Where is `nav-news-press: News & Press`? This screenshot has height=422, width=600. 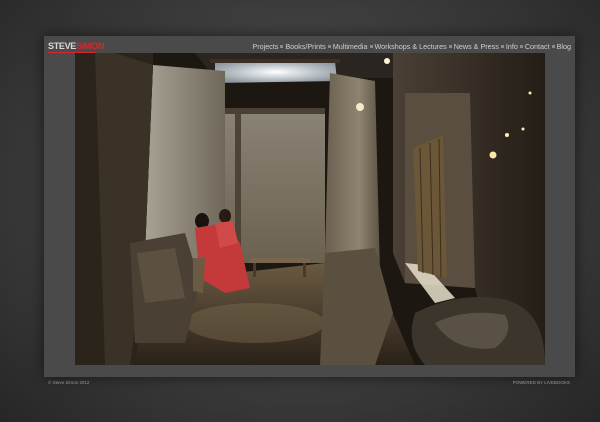
nav-news-press: News & Press is located at coordinates (476, 46).